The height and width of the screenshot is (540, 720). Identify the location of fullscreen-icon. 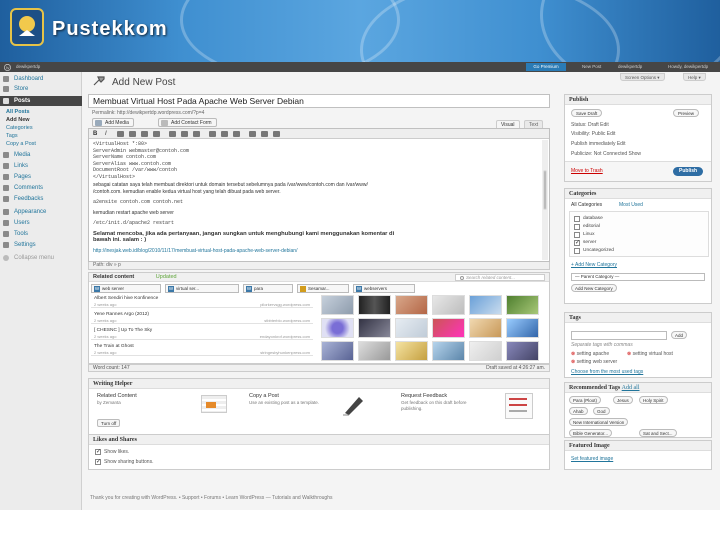
(264, 134).